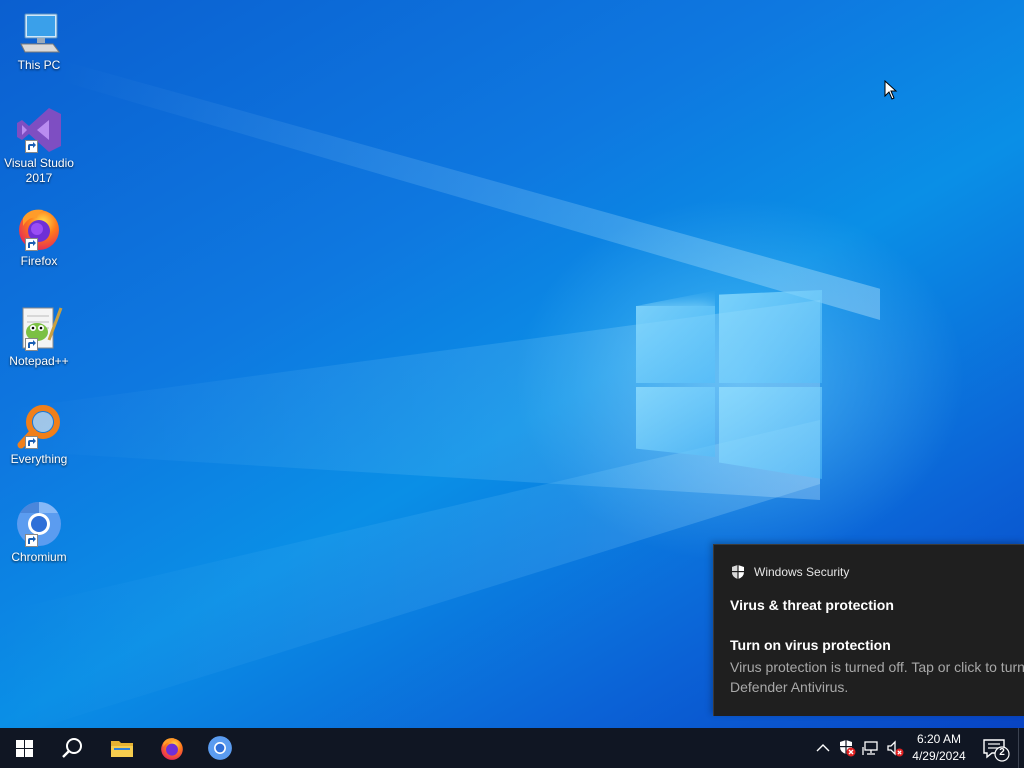 This screenshot has height=773, width=1024. What do you see at coordinates (1021, 748) in the screenshot?
I see `show-desktop-button` at bounding box center [1021, 748].